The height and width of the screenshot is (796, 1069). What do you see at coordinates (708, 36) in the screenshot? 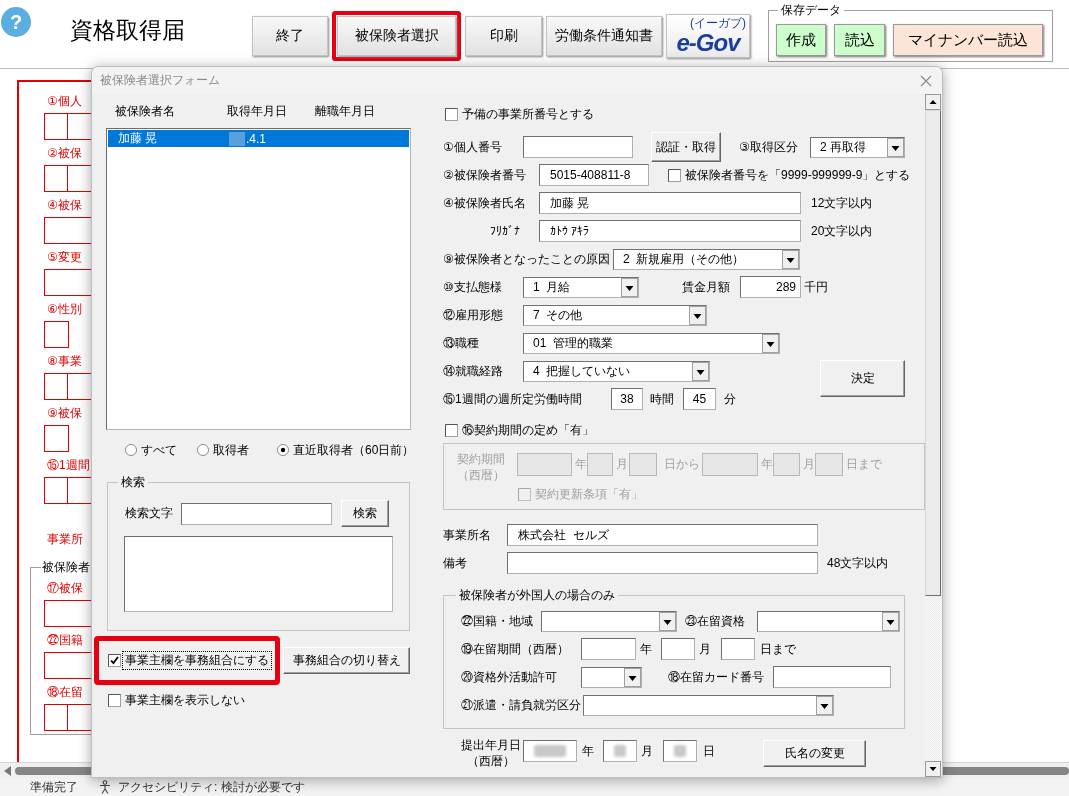
I see `logo-button: (イーガブ) e-Gov` at bounding box center [708, 36].